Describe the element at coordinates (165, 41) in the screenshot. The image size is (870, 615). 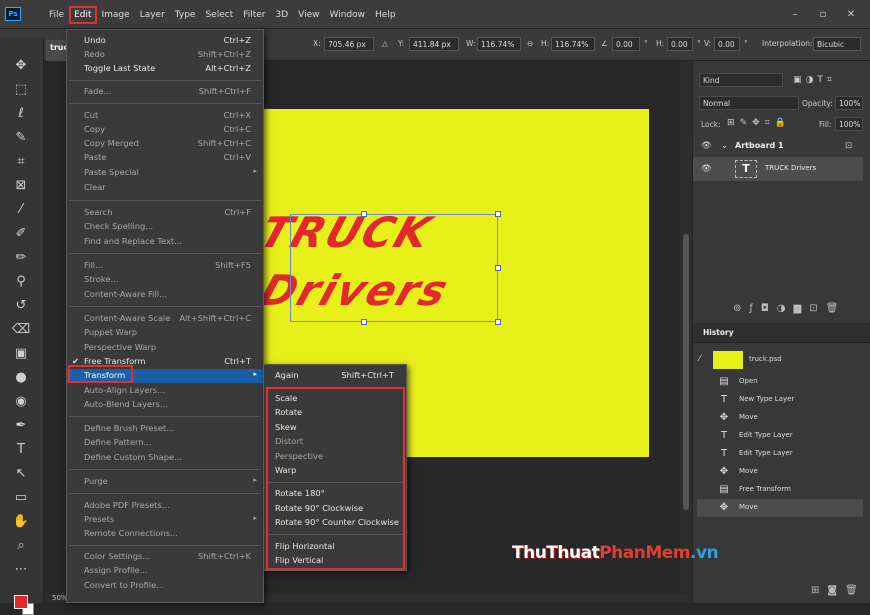
I see `menu-item-undo: Undo Ctrl+Z` at that location.